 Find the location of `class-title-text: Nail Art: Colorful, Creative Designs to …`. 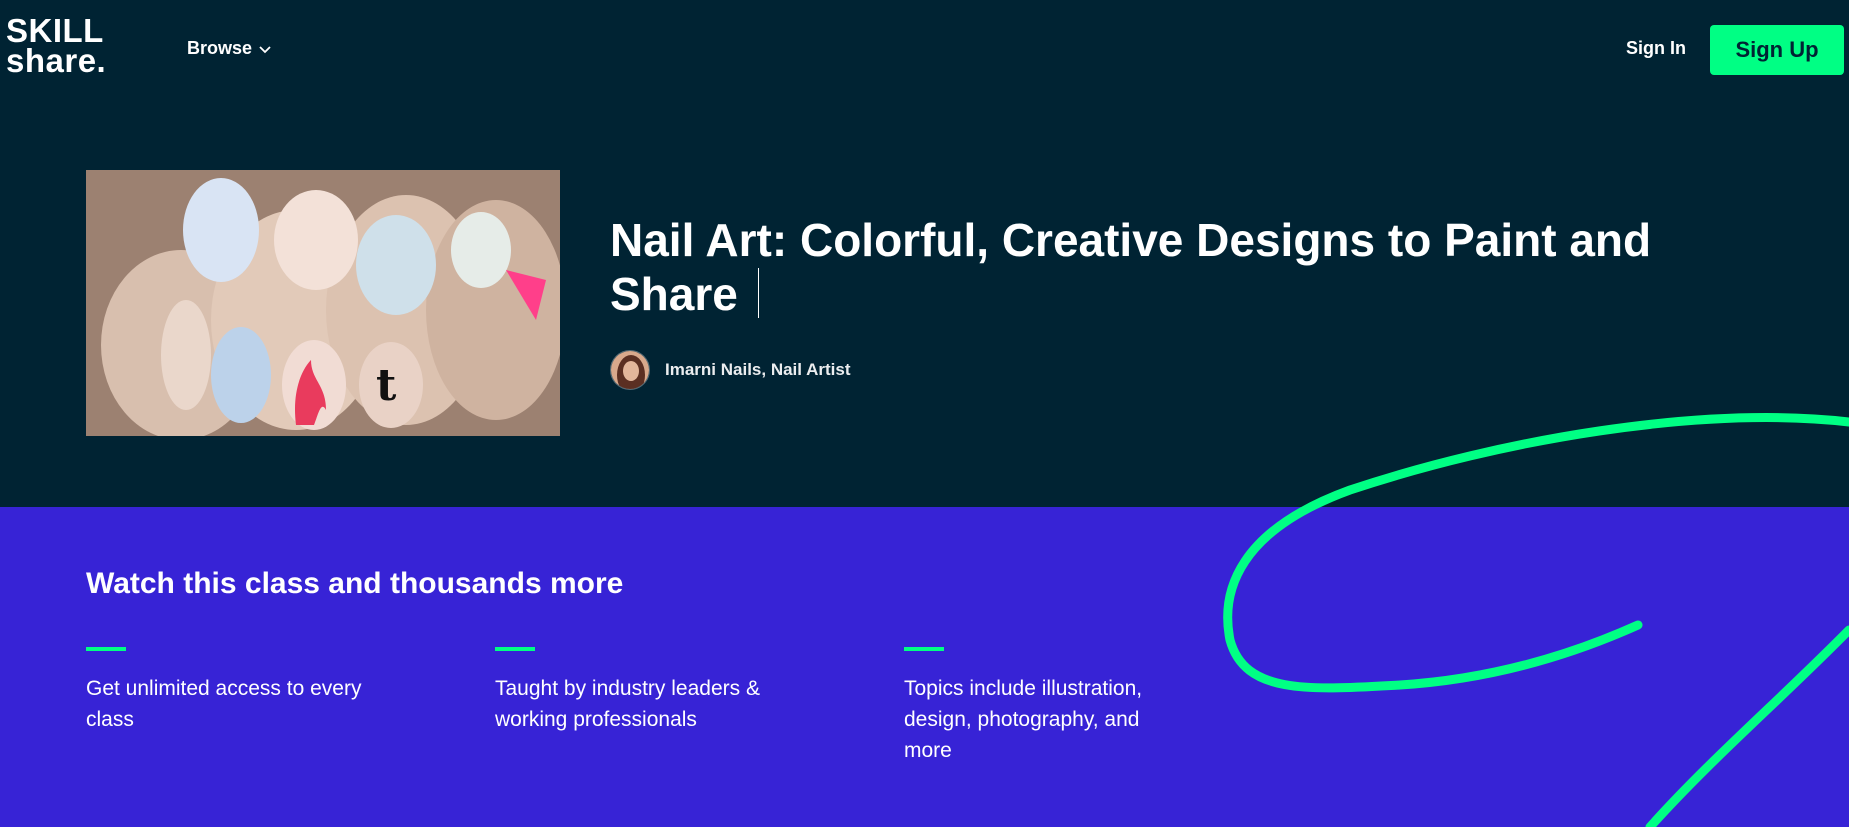

class-title-text: Nail Art: Colorful, Creative Designs to … is located at coordinates (1131, 267).